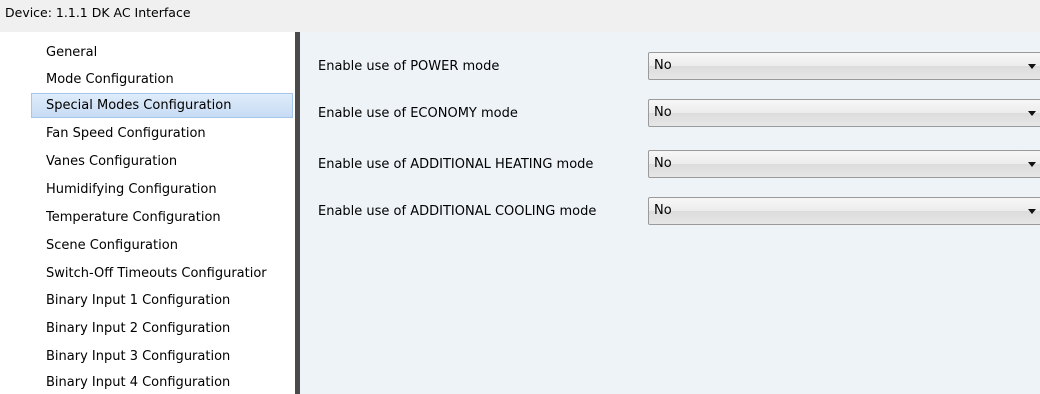  I want to click on parameter-row-additional-heating-mode: Enable use of ADDITIONAL HEATING mode No, so click(670, 165).